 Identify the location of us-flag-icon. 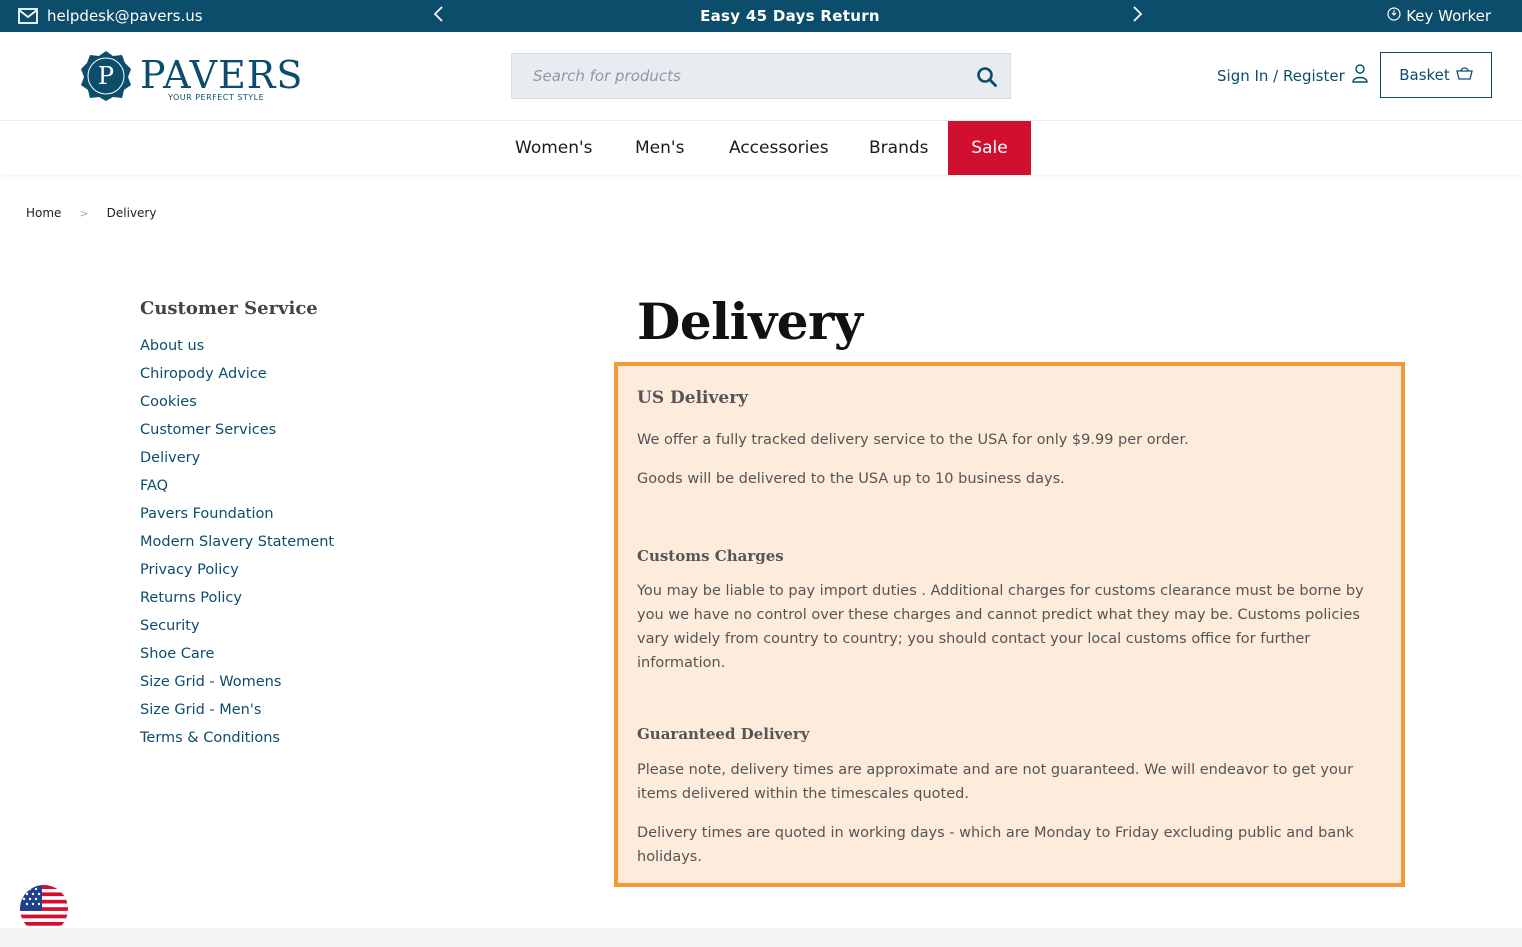
(44, 909).